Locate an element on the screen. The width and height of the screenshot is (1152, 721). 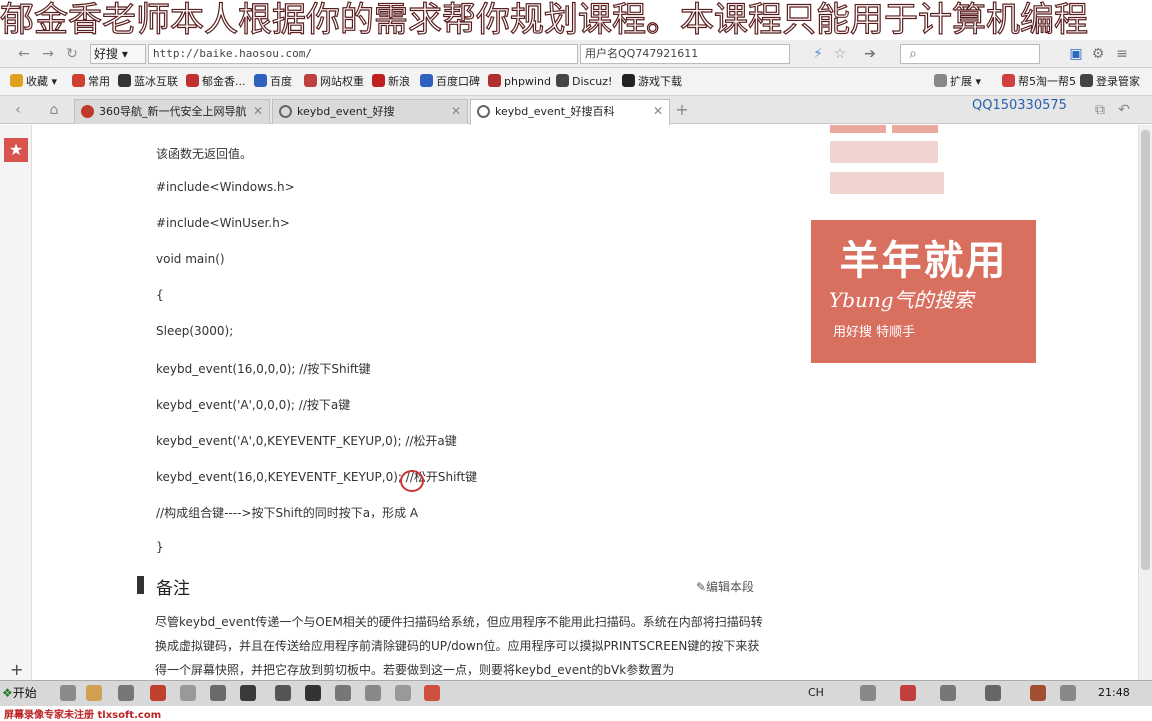
bookmark-label: 百度 is located at coordinates (281, 81).